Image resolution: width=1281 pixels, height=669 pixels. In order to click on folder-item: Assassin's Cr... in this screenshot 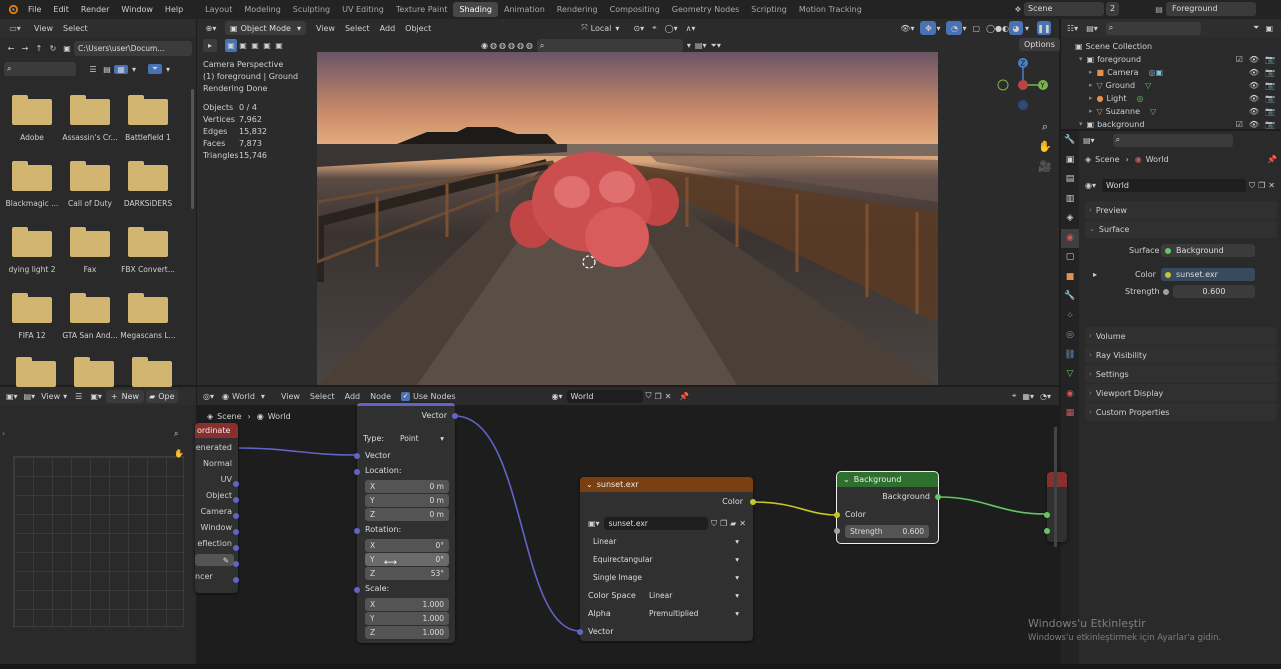, I will do `click(90, 118)`.